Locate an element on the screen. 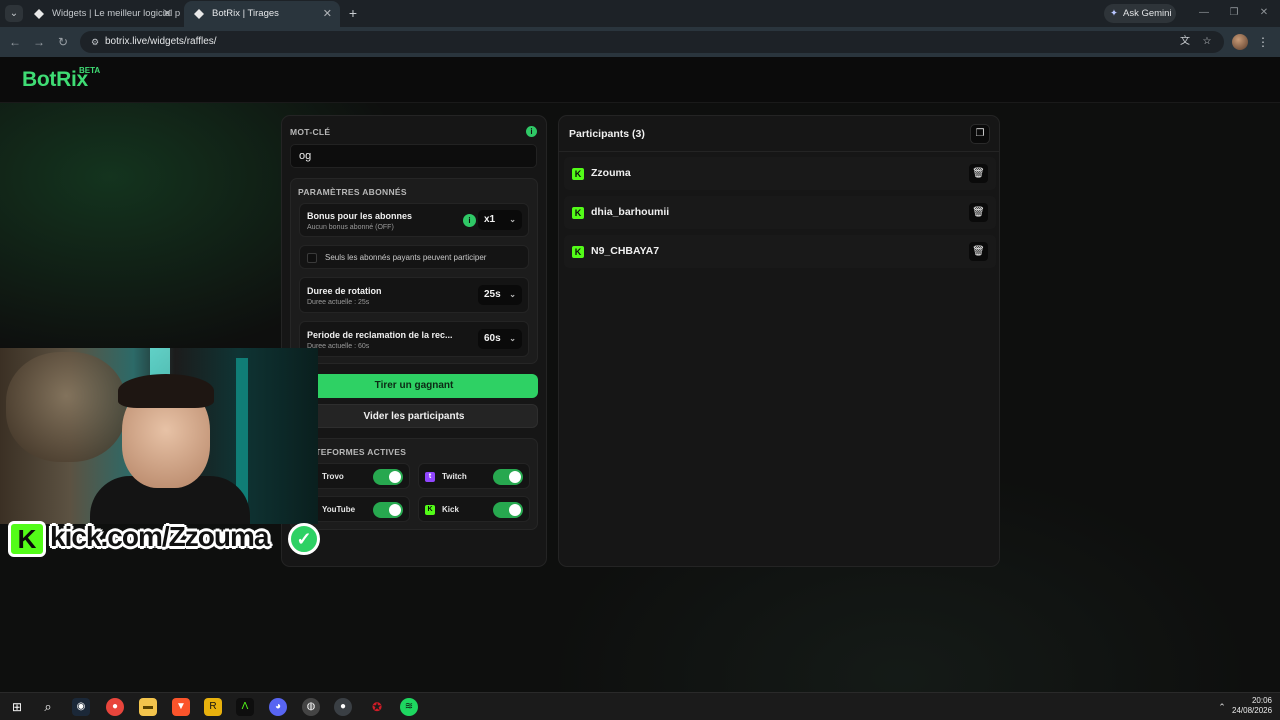 This screenshot has height=720, width=1280. search-icon: ⌕ is located at coordinates (48, 707).